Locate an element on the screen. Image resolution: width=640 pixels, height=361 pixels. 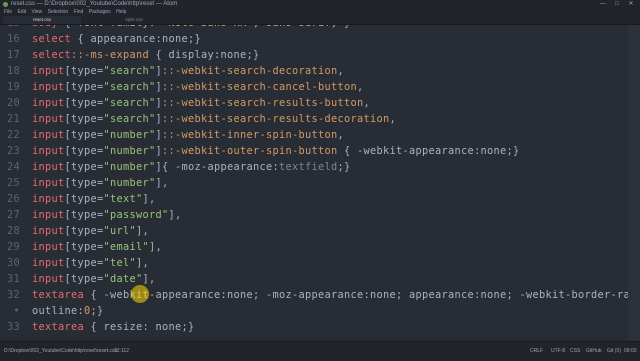
line-number: 22 is located at coordinates (10, 135).